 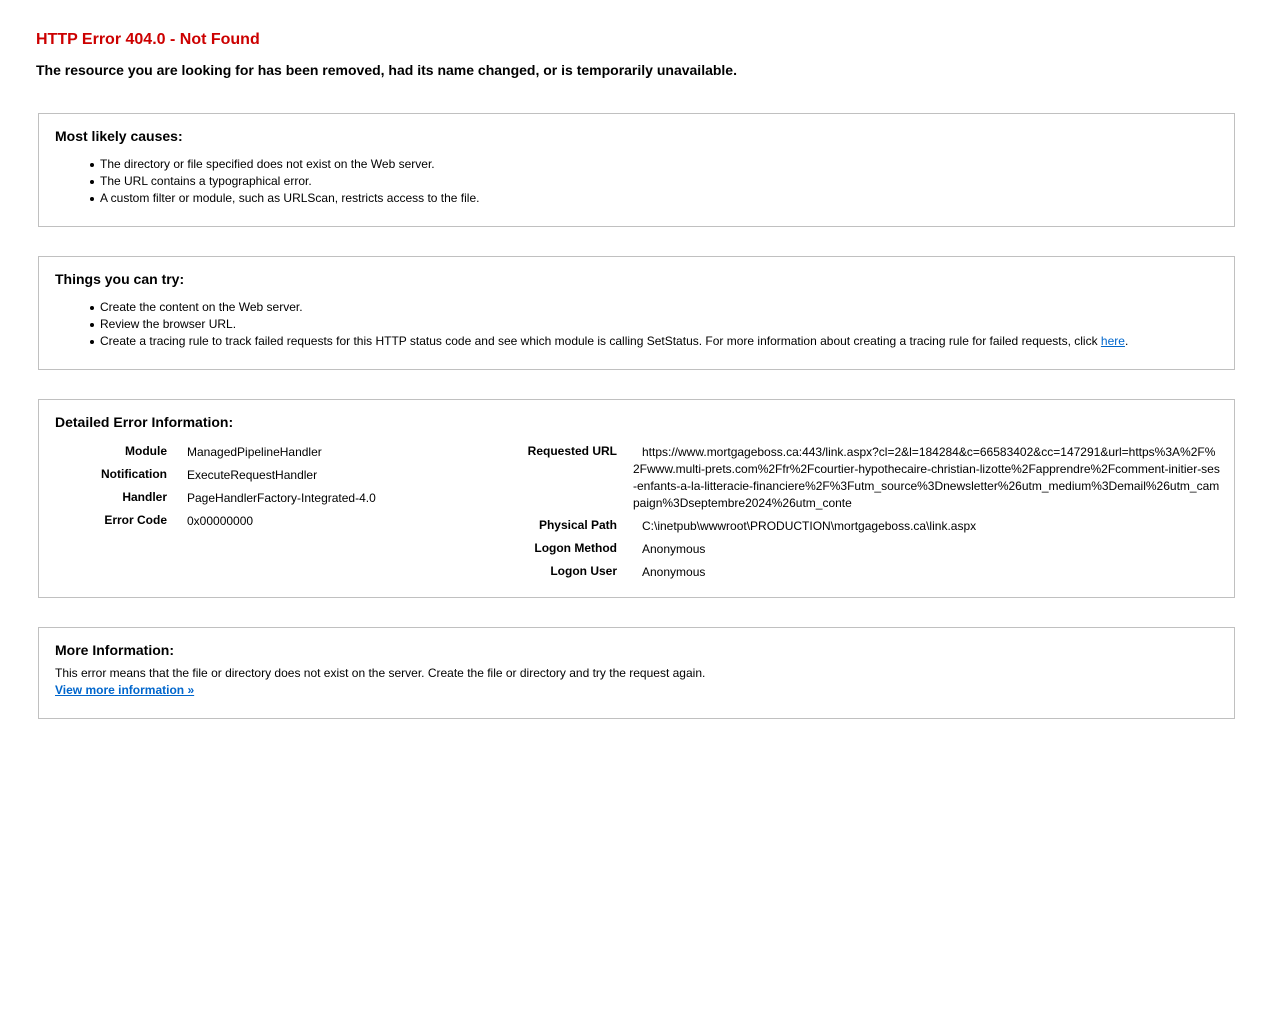 I want to click on causes-title: Most likely causes:, so click(x=119, y=136).